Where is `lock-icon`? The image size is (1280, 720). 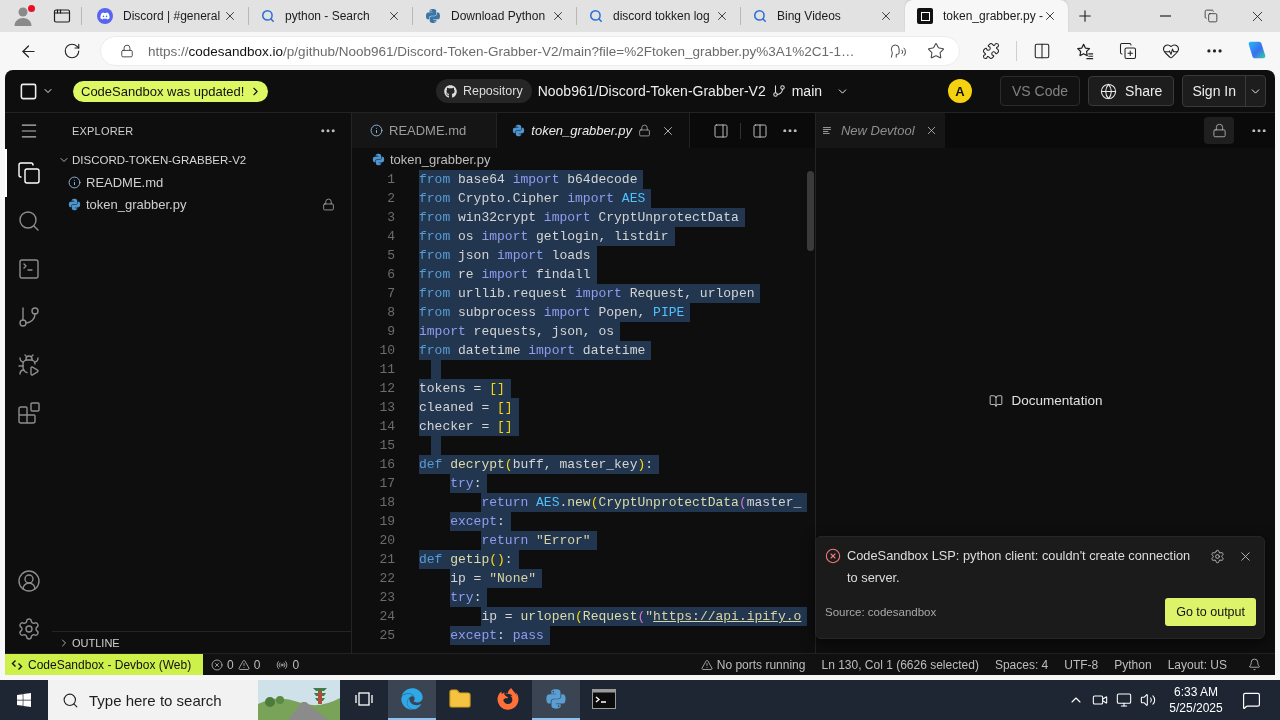 lock-icon is located at coordinates (1219, 130).